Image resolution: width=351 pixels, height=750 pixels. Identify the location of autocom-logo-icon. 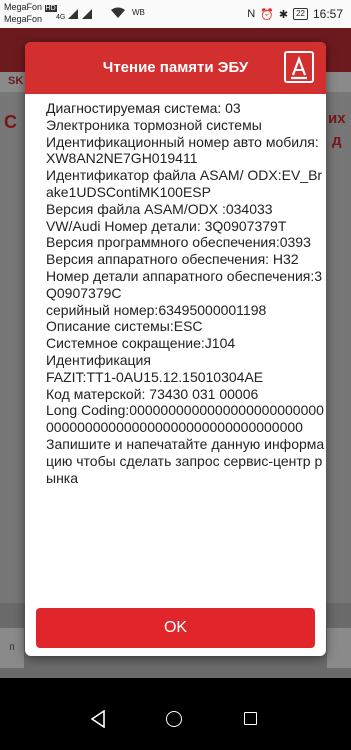
(299, 67).